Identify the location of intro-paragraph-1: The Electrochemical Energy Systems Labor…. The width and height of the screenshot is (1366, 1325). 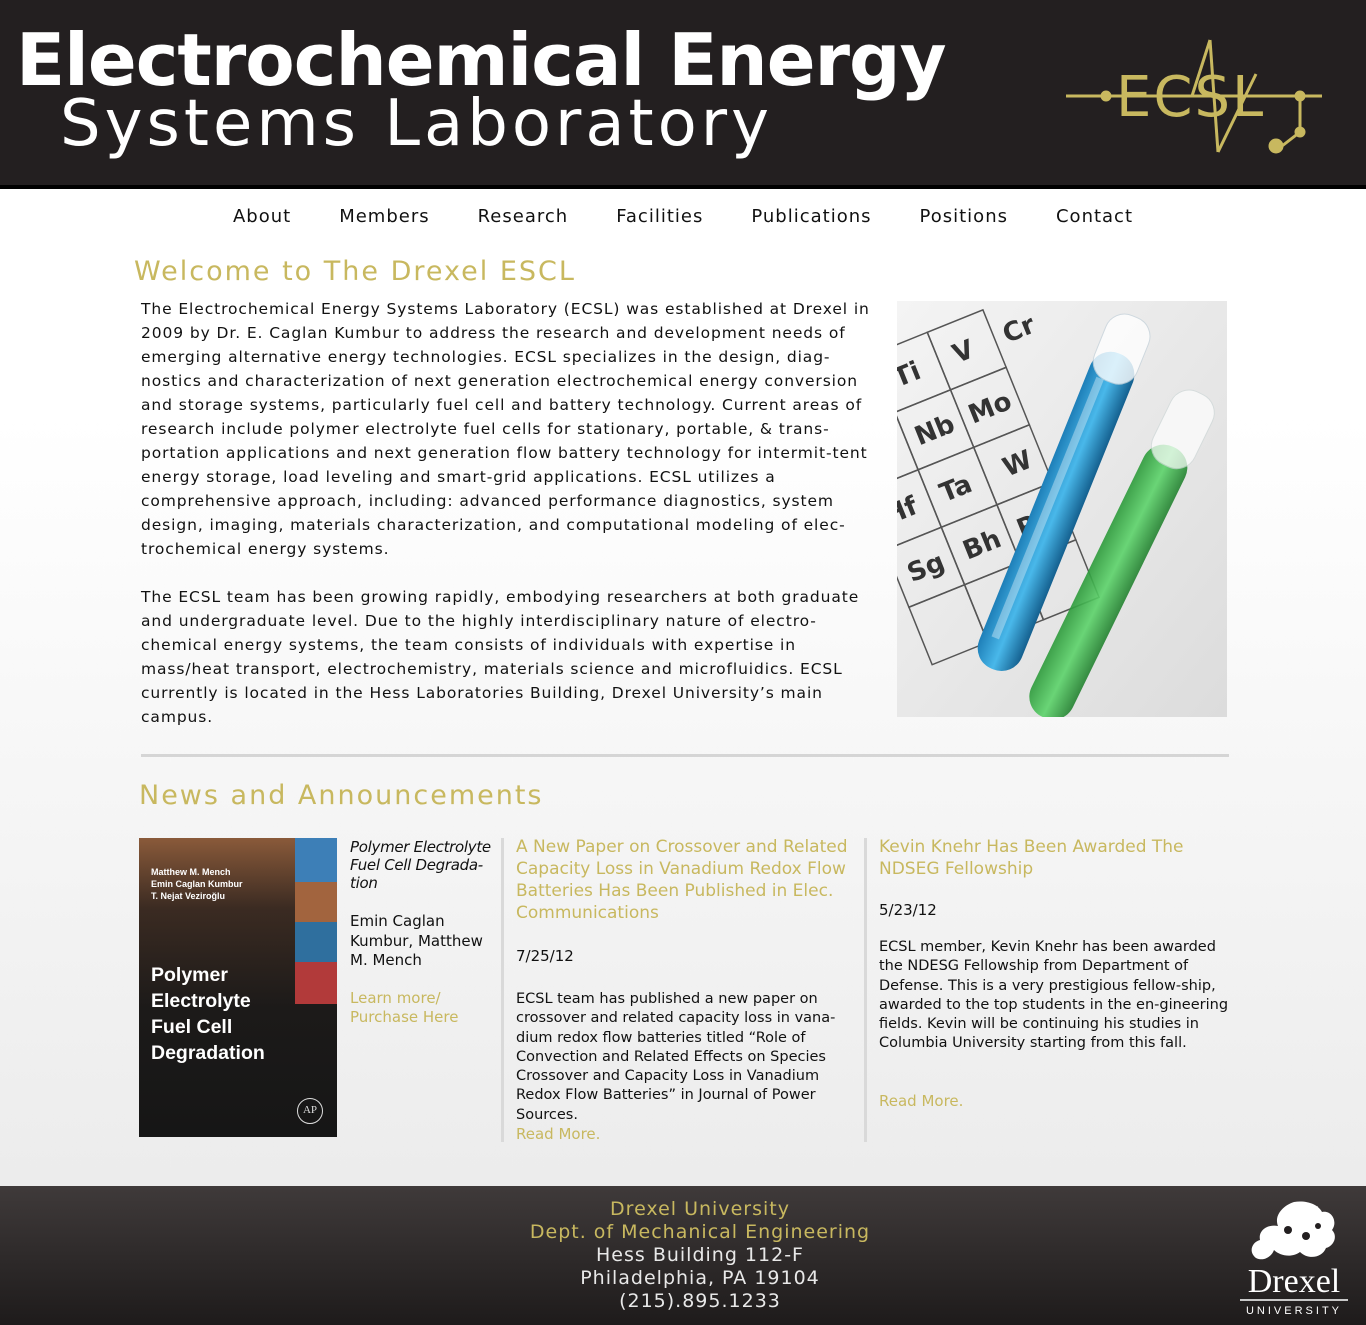
(505, 429).